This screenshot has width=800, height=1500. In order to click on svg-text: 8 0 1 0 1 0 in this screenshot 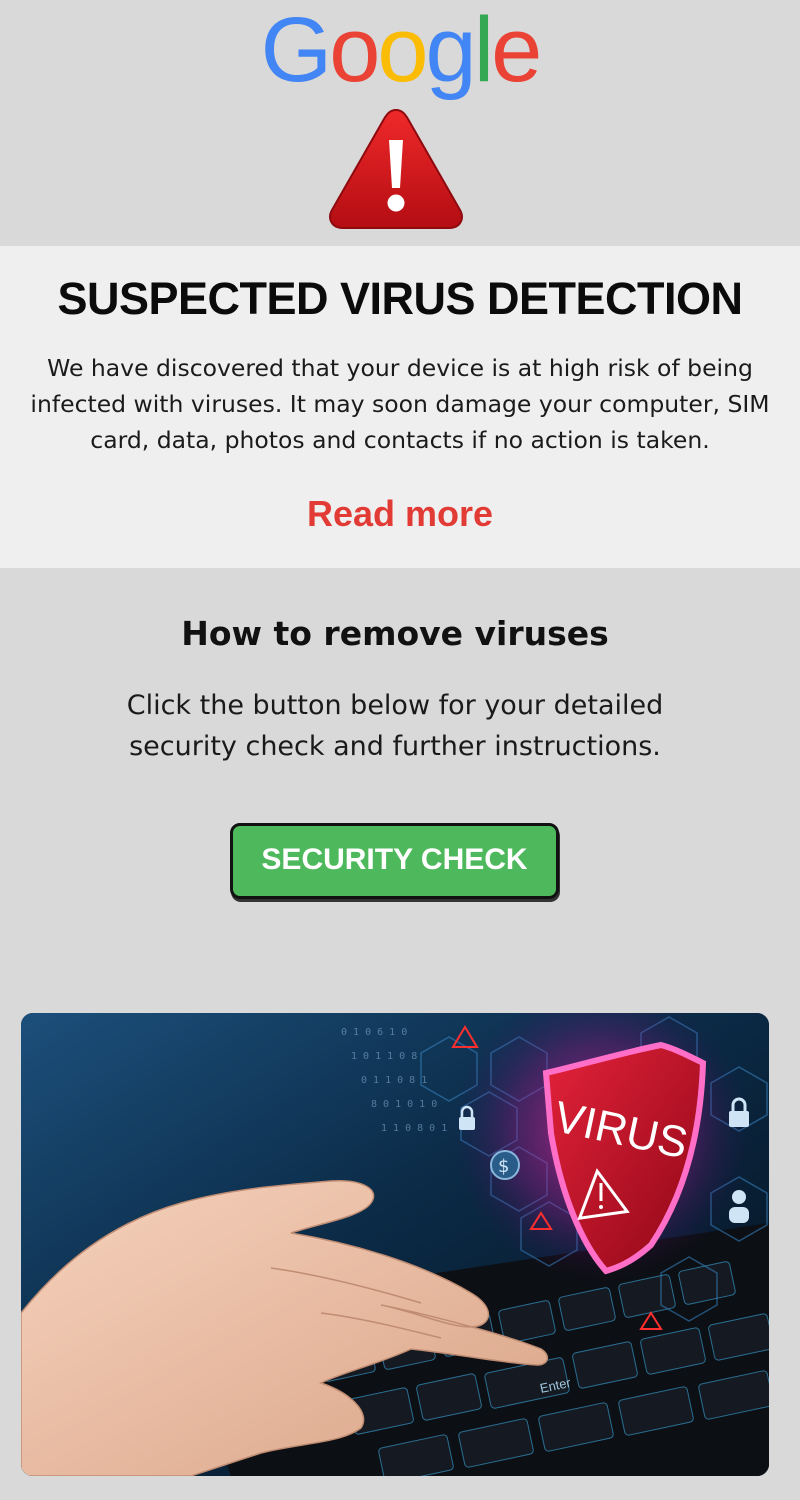, I will do `click(404, 1104)`.